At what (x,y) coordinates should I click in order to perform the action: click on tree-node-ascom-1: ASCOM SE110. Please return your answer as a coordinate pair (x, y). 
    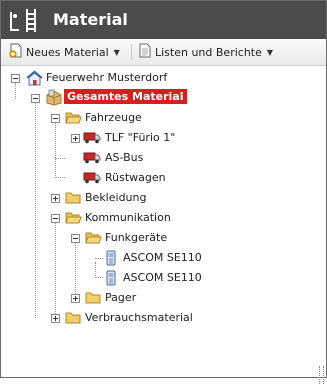
    Looking at the image, I should click on (161, 258).